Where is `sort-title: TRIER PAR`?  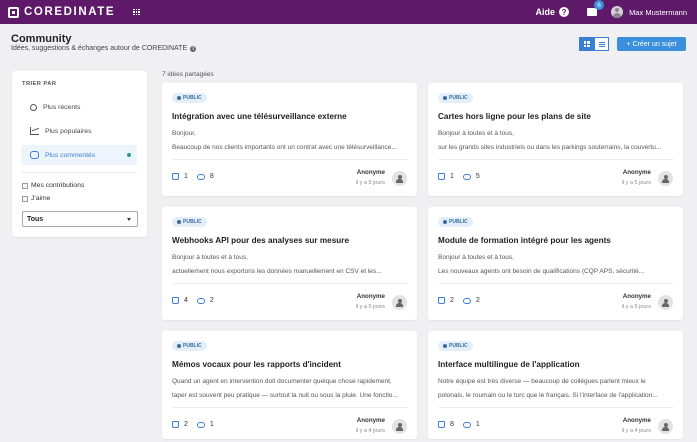 sort-title: TRIER PAR is located at coordinates (39, 84).